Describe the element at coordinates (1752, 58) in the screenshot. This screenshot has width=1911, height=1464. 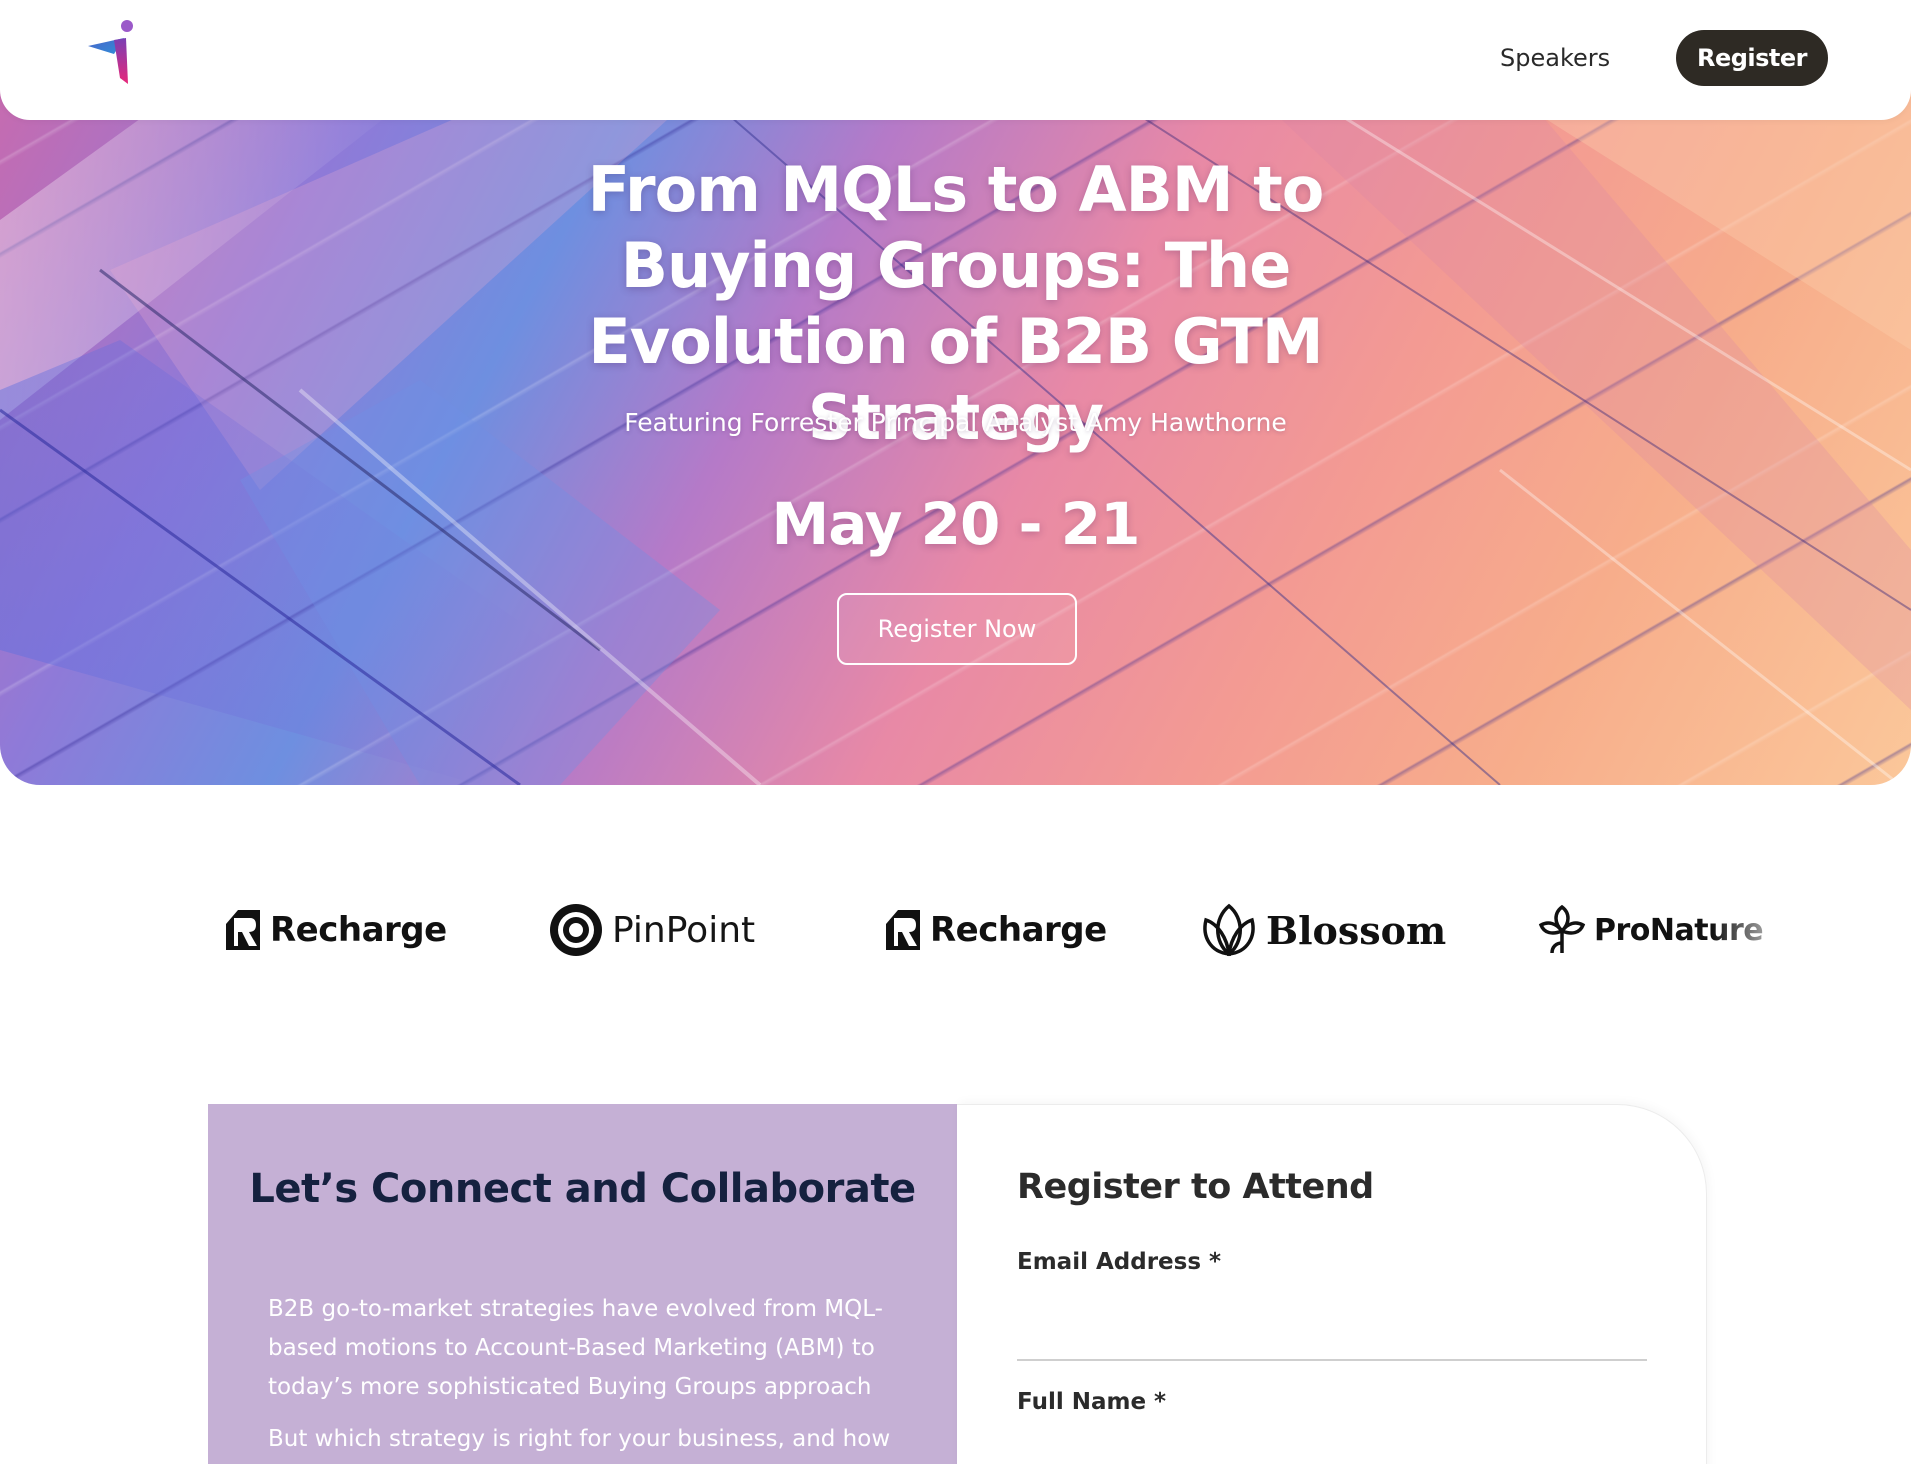
I see `nav-register-button: Register` at that location.